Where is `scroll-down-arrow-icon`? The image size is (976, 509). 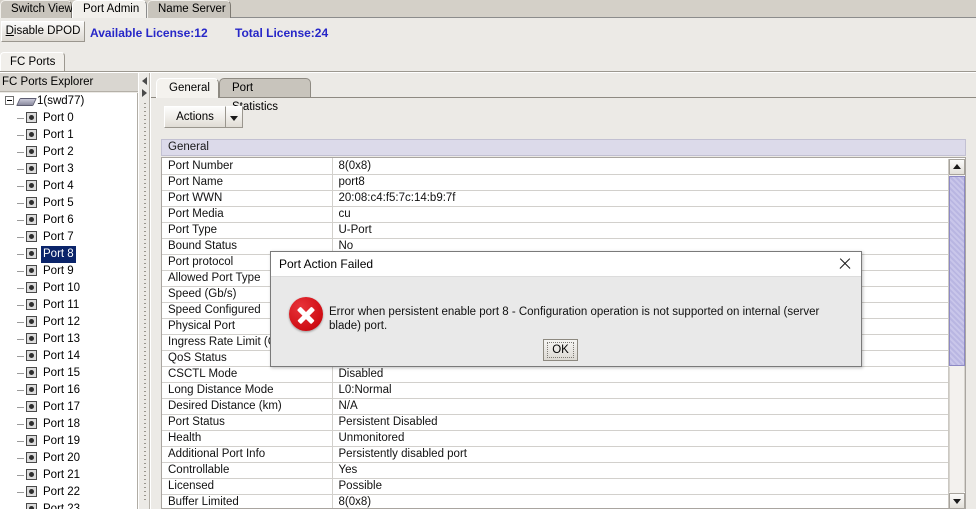
scroll-down-arrow-icon is located at coordinates (957, 500).